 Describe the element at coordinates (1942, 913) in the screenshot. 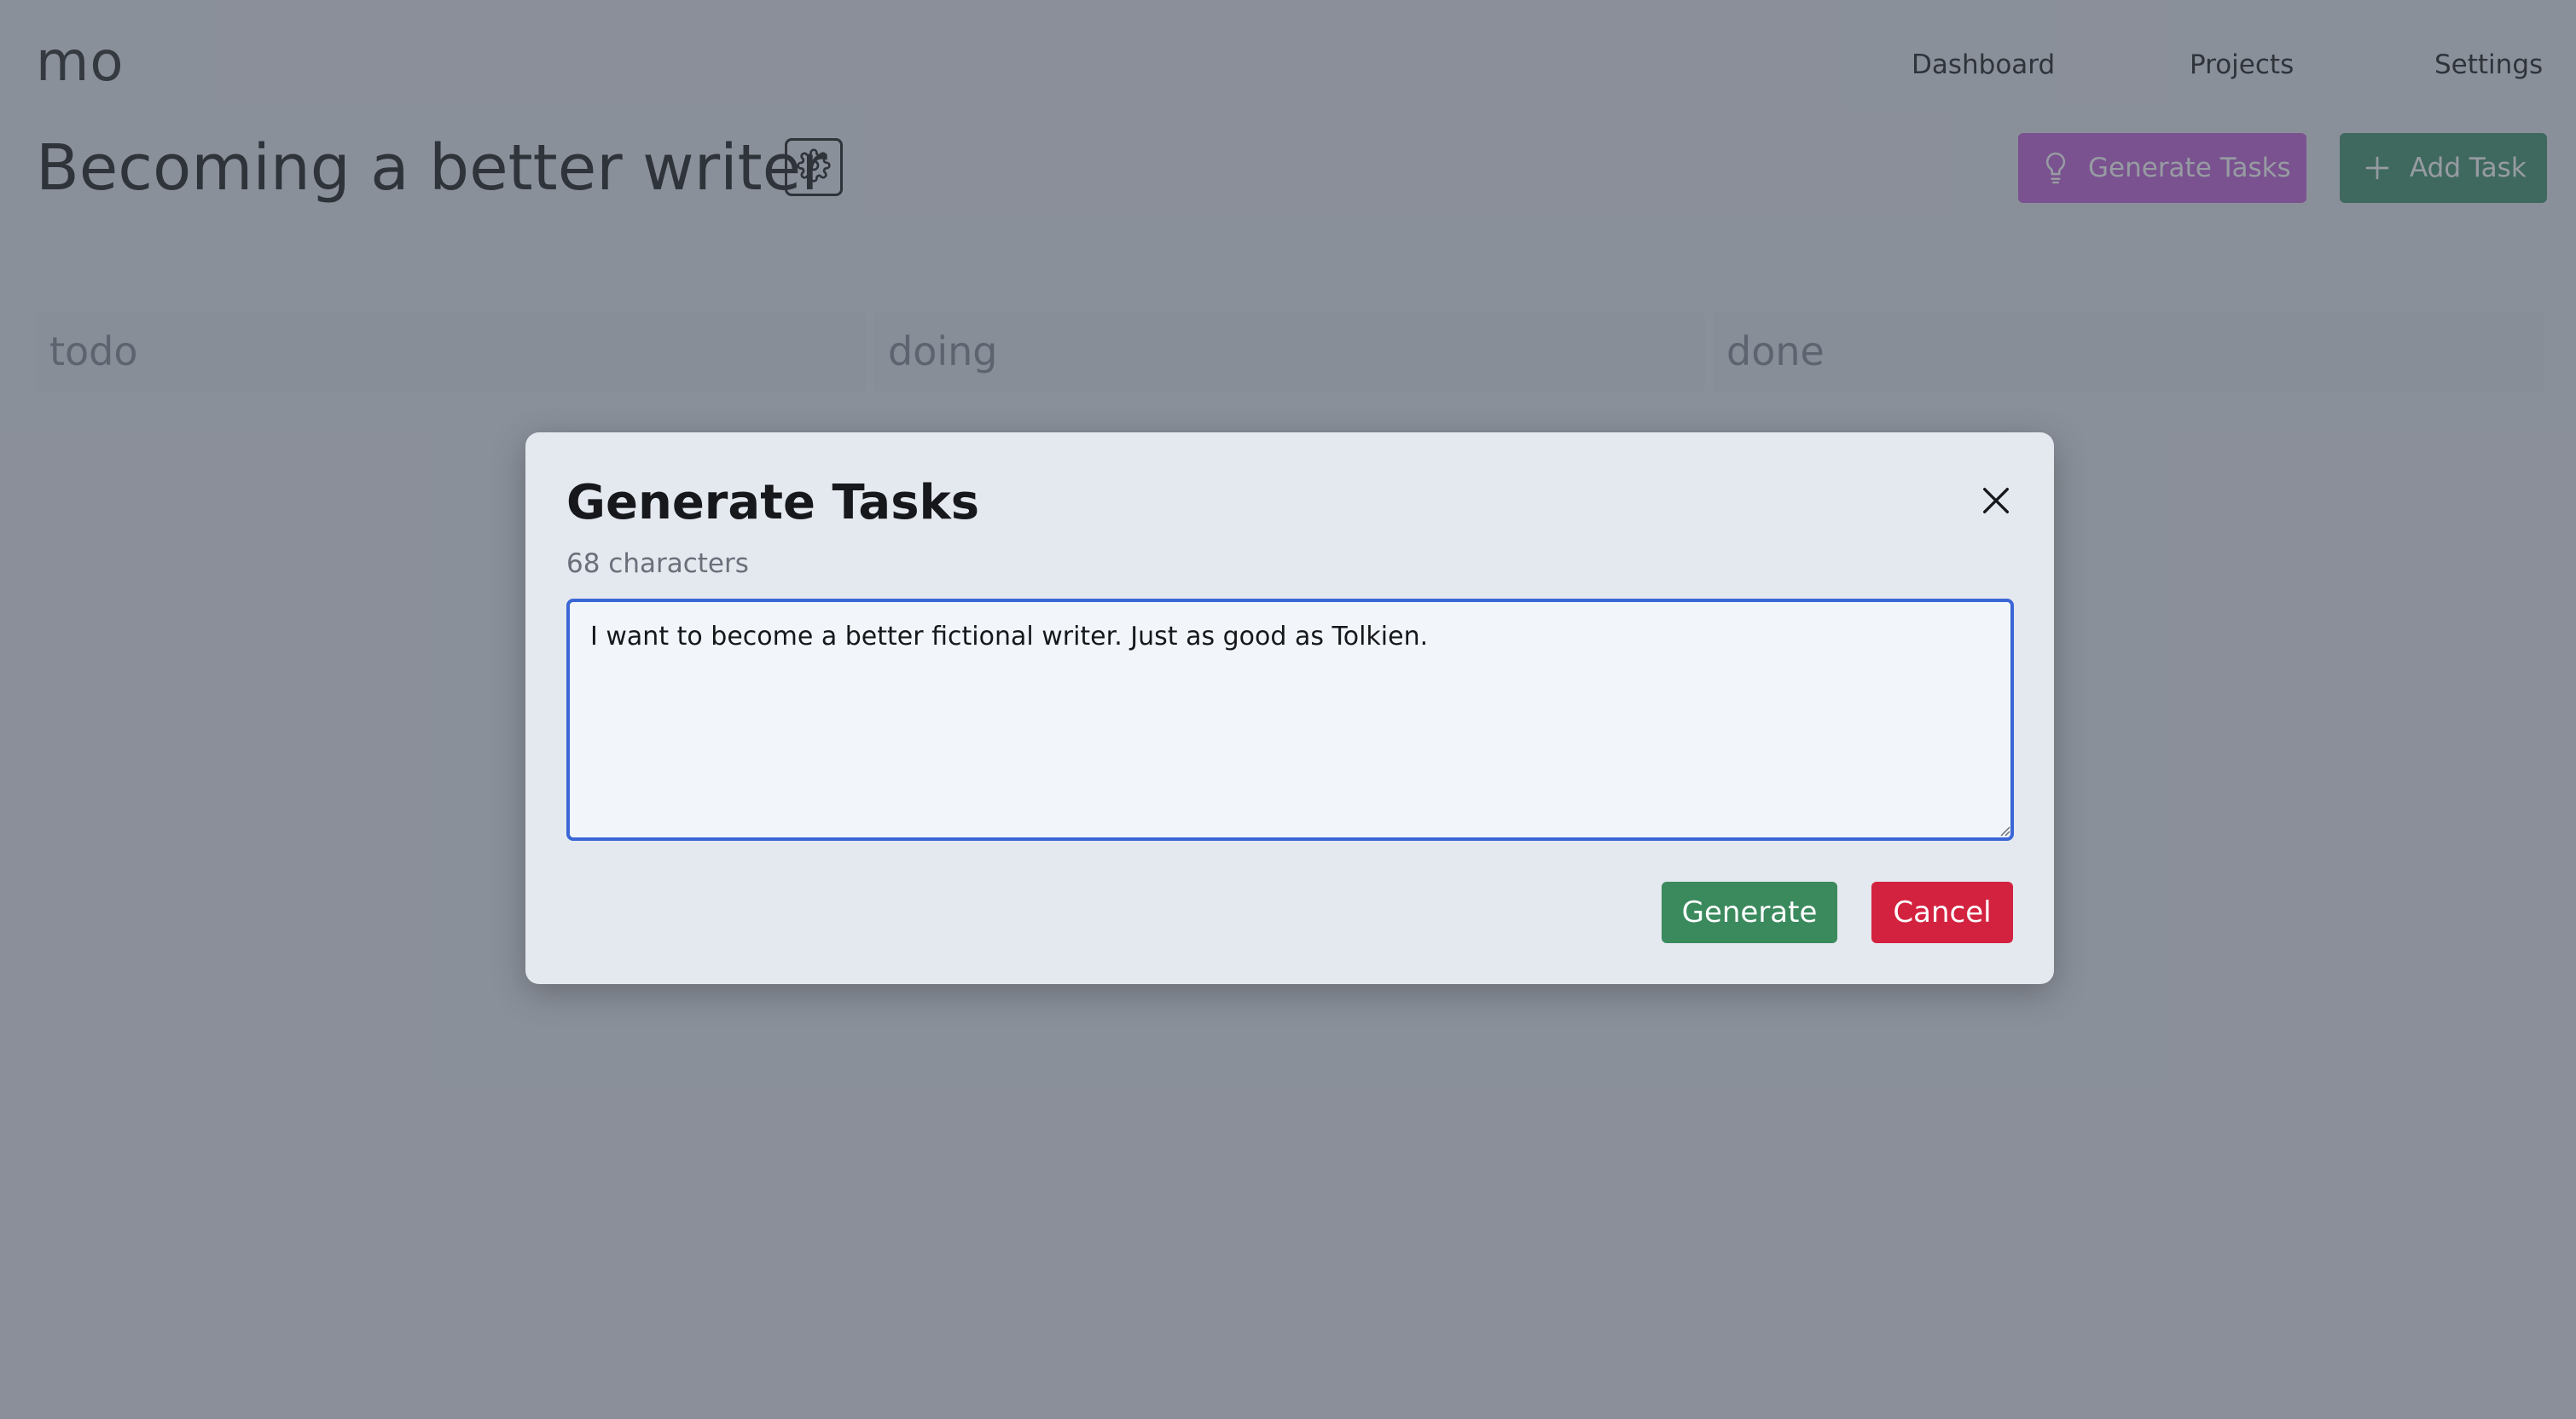

I see `cancel-button: Cancel` at that location.